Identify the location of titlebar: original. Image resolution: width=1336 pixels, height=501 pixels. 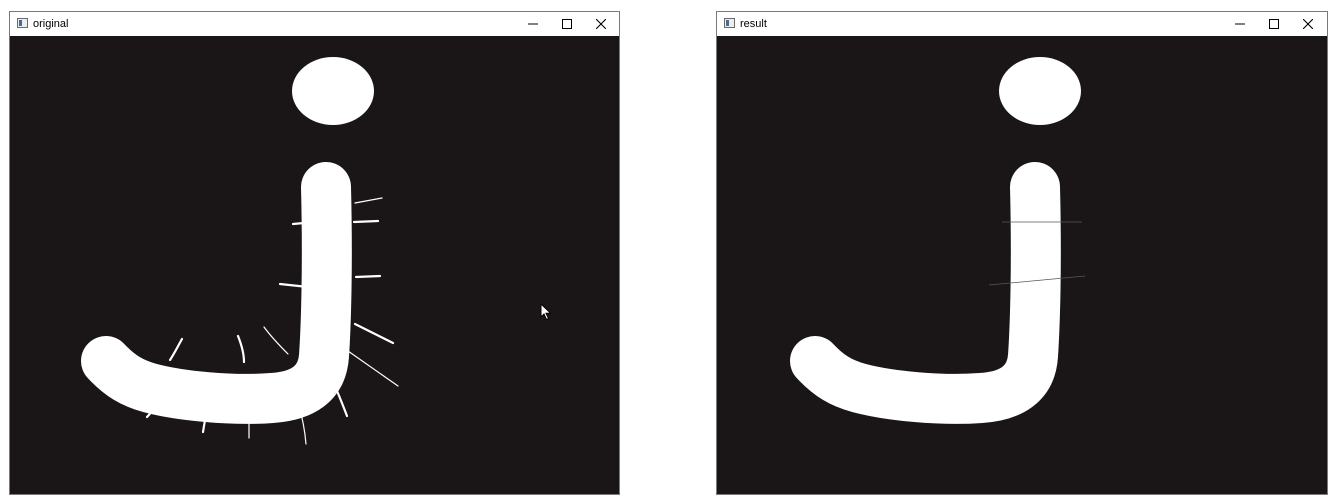
(314, 24).